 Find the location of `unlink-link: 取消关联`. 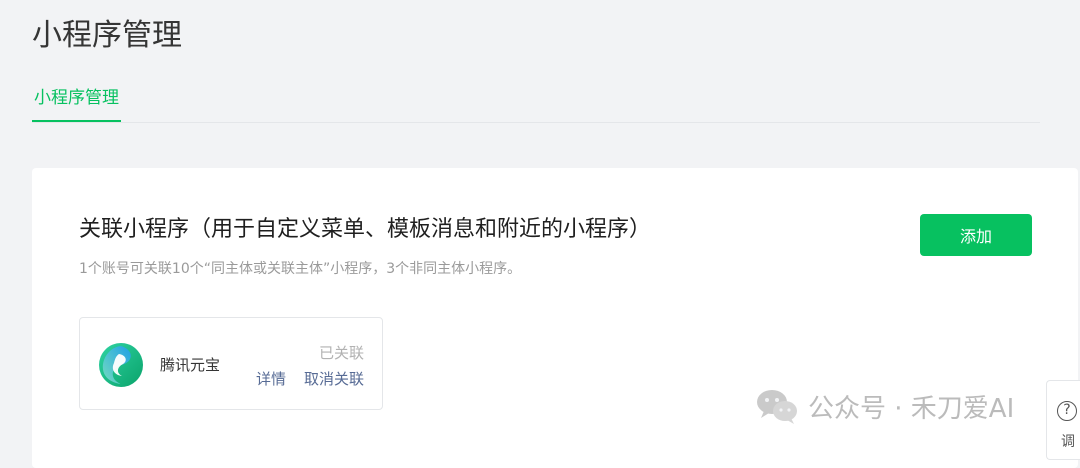

unlink-link: 取消关联 is located at coordinates (334, 378).